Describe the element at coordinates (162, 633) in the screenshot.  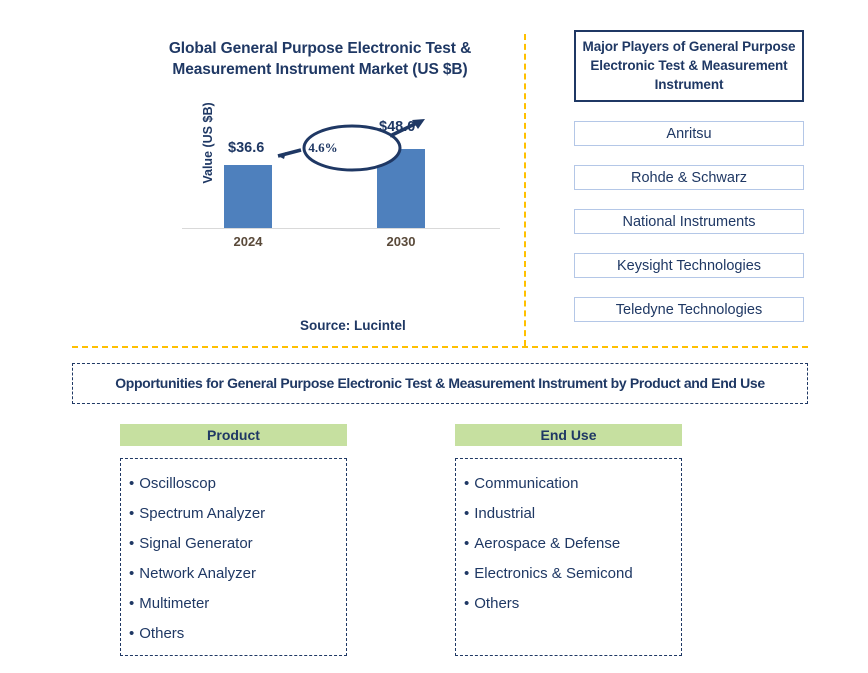
I see `product-item-others: Others` at that location.